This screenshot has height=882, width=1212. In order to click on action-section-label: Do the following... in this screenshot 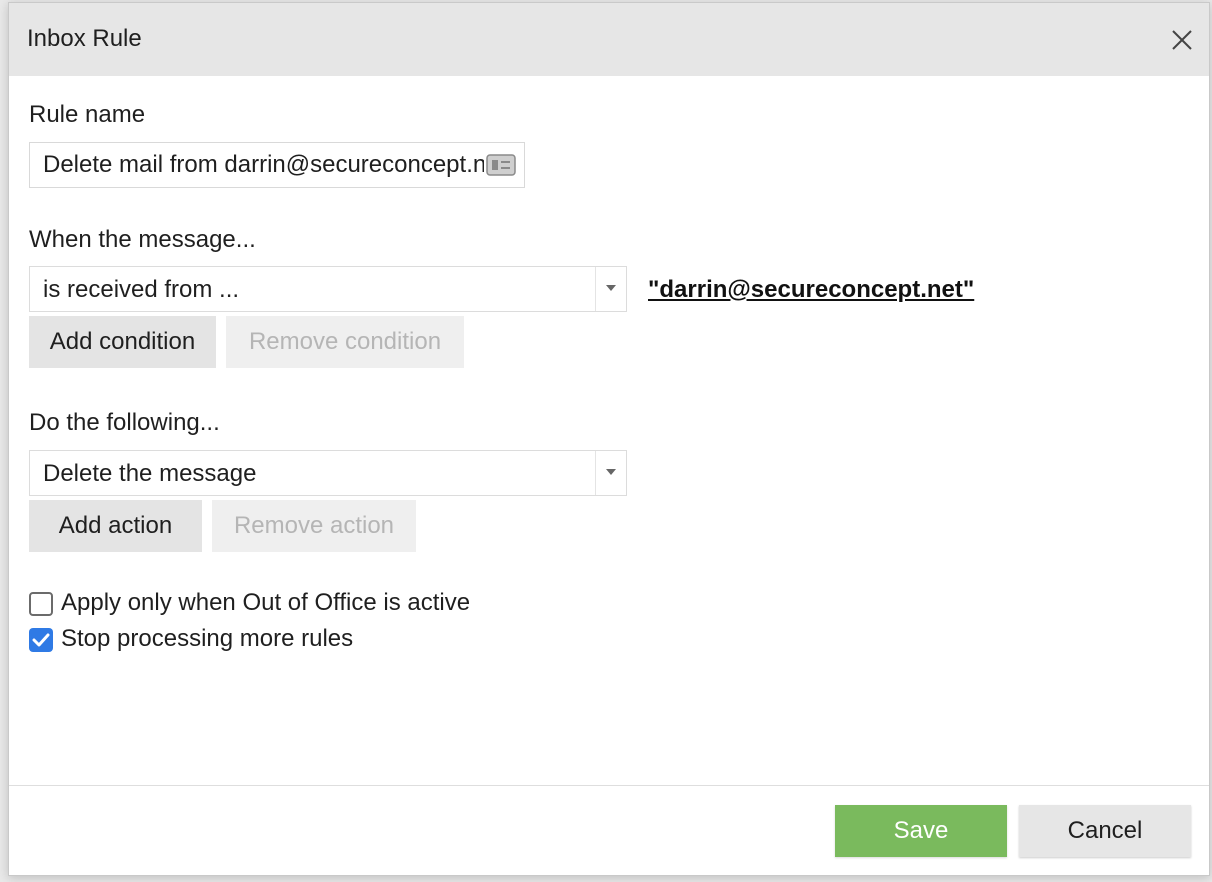, I will do `click(124, 422)`.